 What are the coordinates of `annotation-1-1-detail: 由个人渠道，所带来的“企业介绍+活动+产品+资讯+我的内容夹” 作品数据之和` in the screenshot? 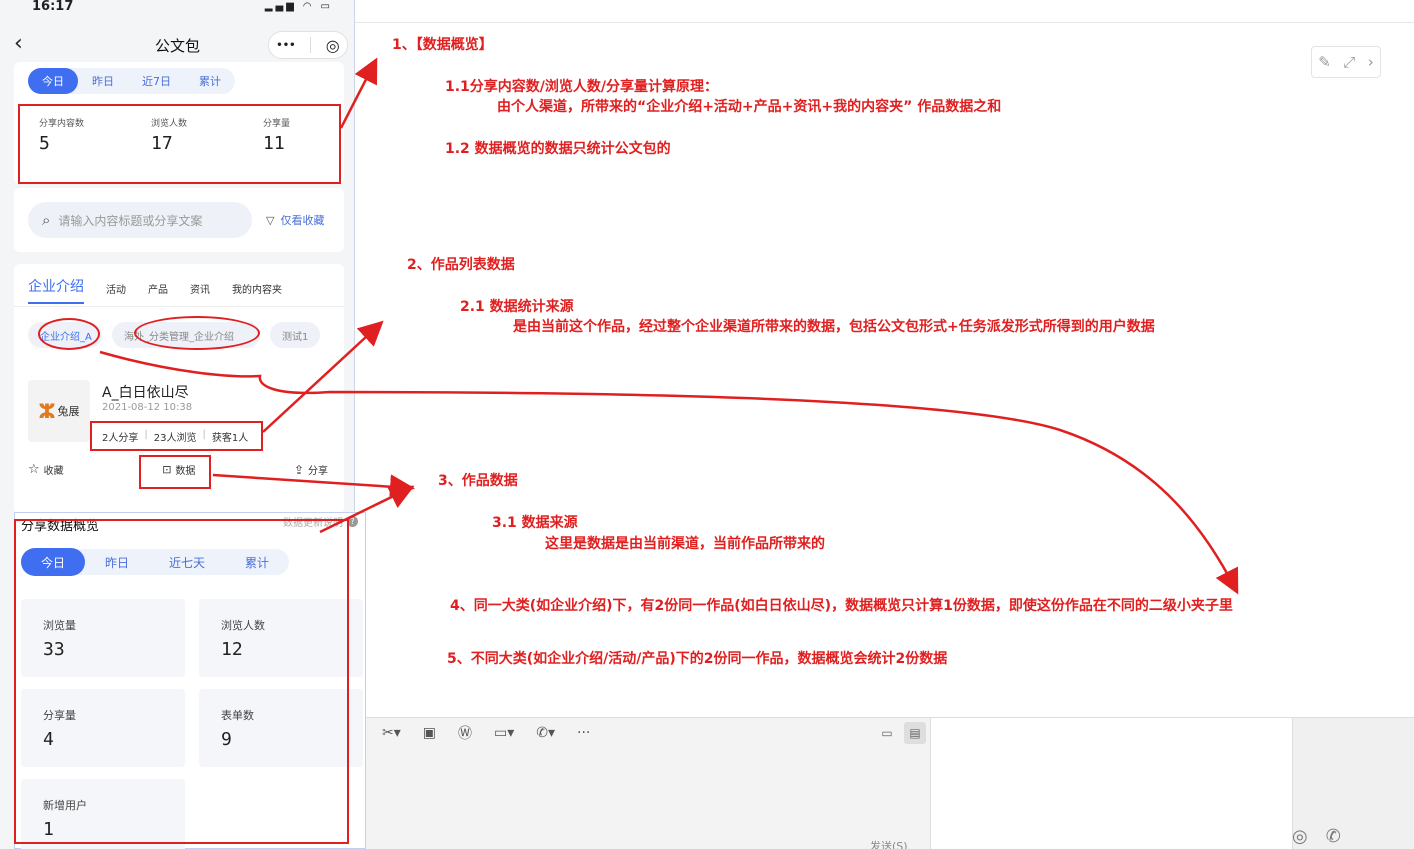 It's located at (749, 107).